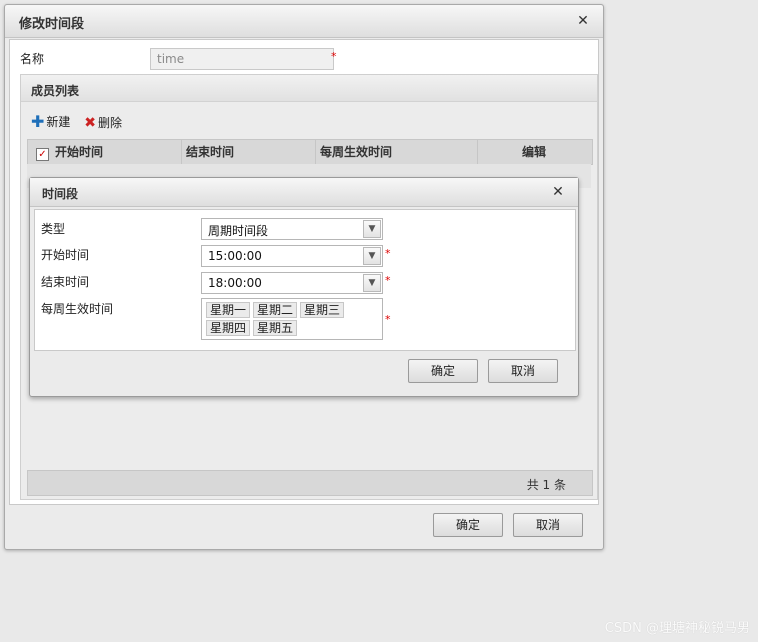 The width and height of the screenshot is (758, 642). Describe the element at coordinates (292, 256) in the screenshot. I see `start-time-select: 15:00:00 ▼` at that location.